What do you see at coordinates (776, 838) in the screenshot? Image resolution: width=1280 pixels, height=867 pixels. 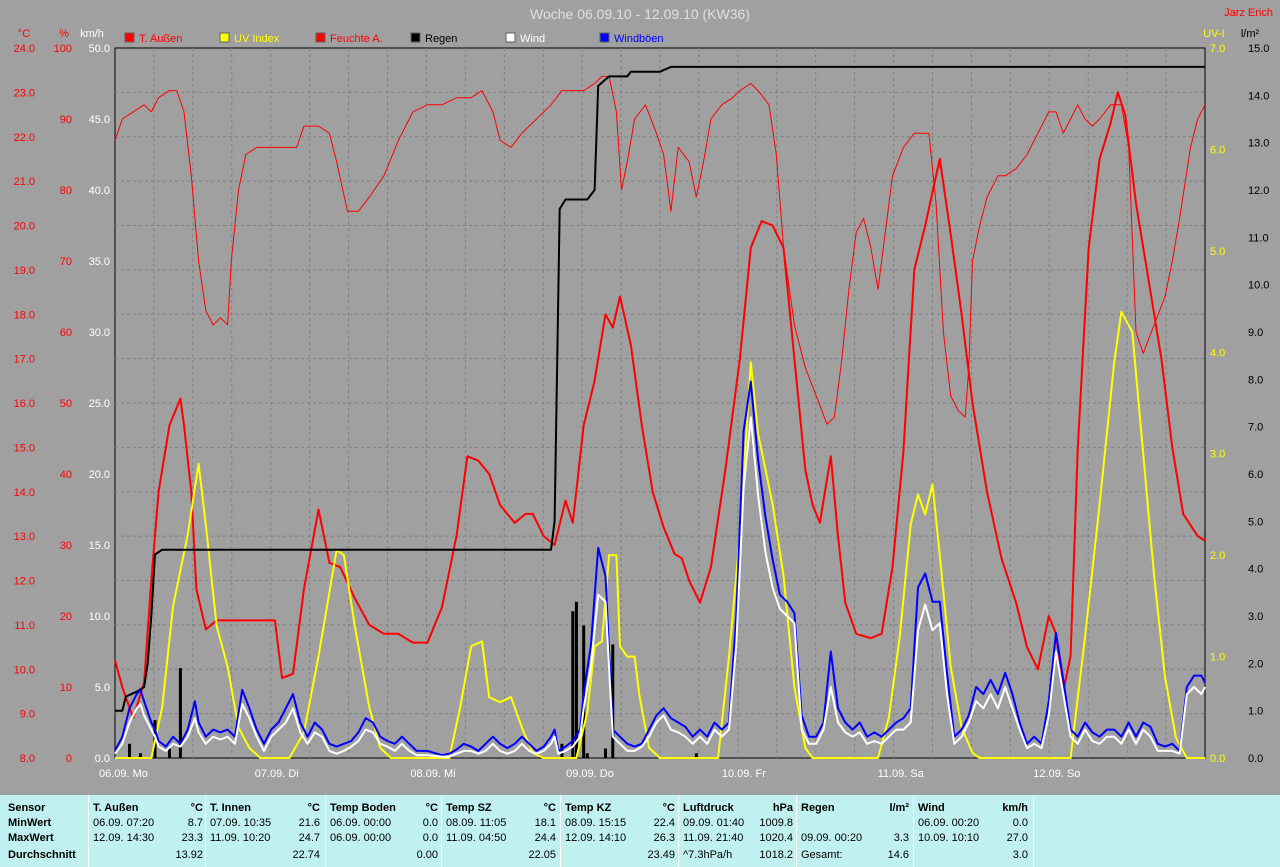 I see `stats-max-value: 1020.4` at bounding box center [776, 838].